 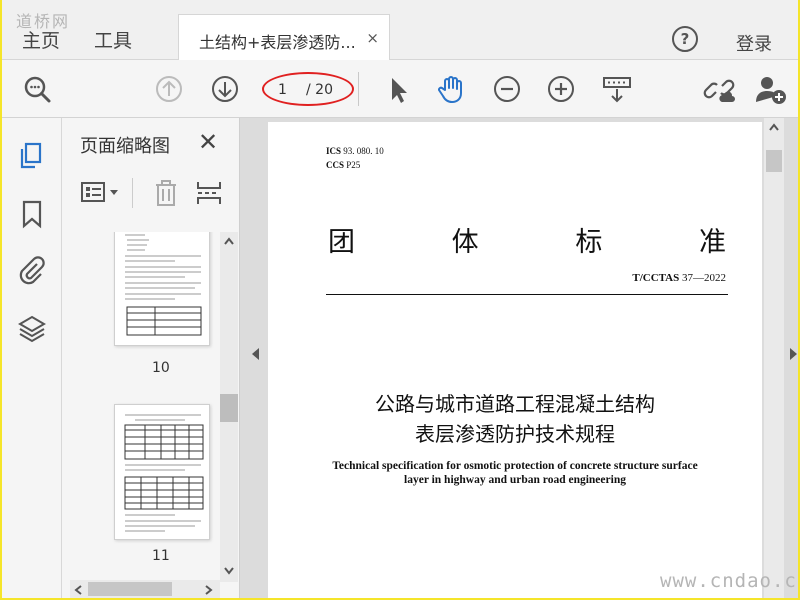 What do you see at coordinates (372, 38) in the screenshot?
I see `close-tab-icon: ×` at bounding box center [372, 38].